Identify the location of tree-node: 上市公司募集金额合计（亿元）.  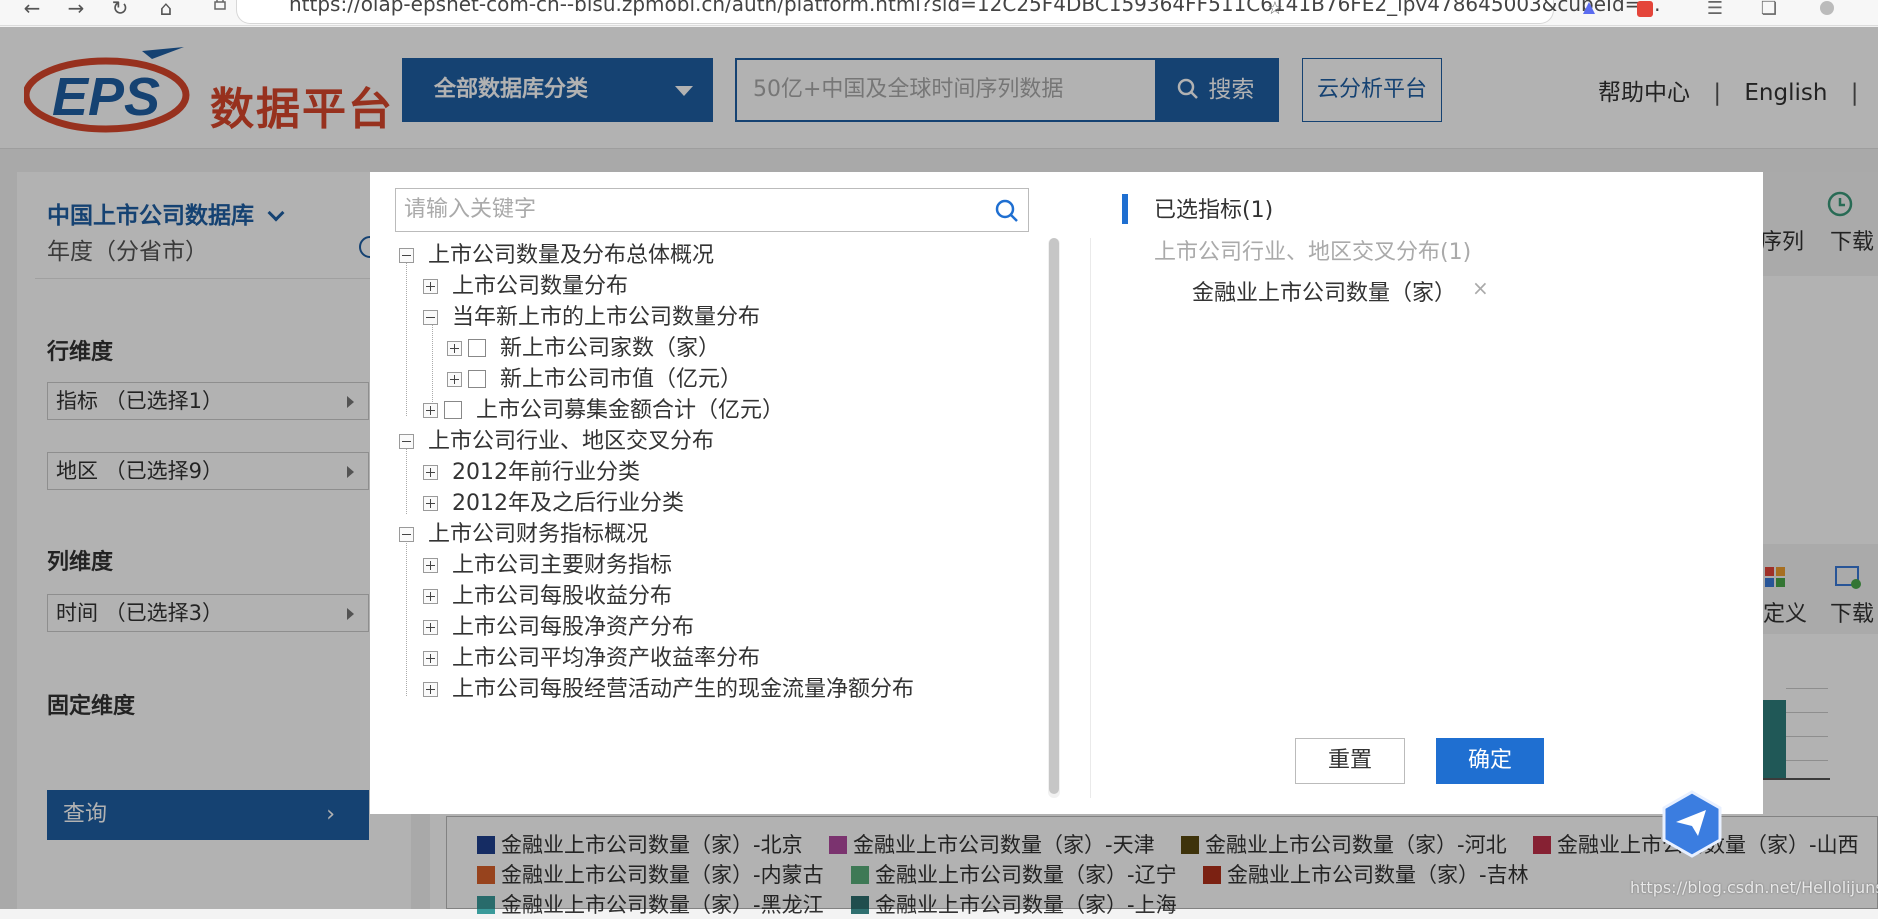
(603, 411).